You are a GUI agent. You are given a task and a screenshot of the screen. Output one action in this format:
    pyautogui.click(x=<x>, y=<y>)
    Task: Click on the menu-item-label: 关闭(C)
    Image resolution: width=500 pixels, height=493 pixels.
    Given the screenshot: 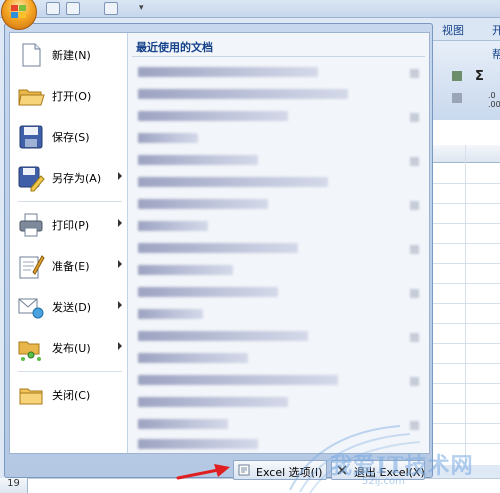 What is the action you would take?
    pyautogui.click(x=71, y=395)
    